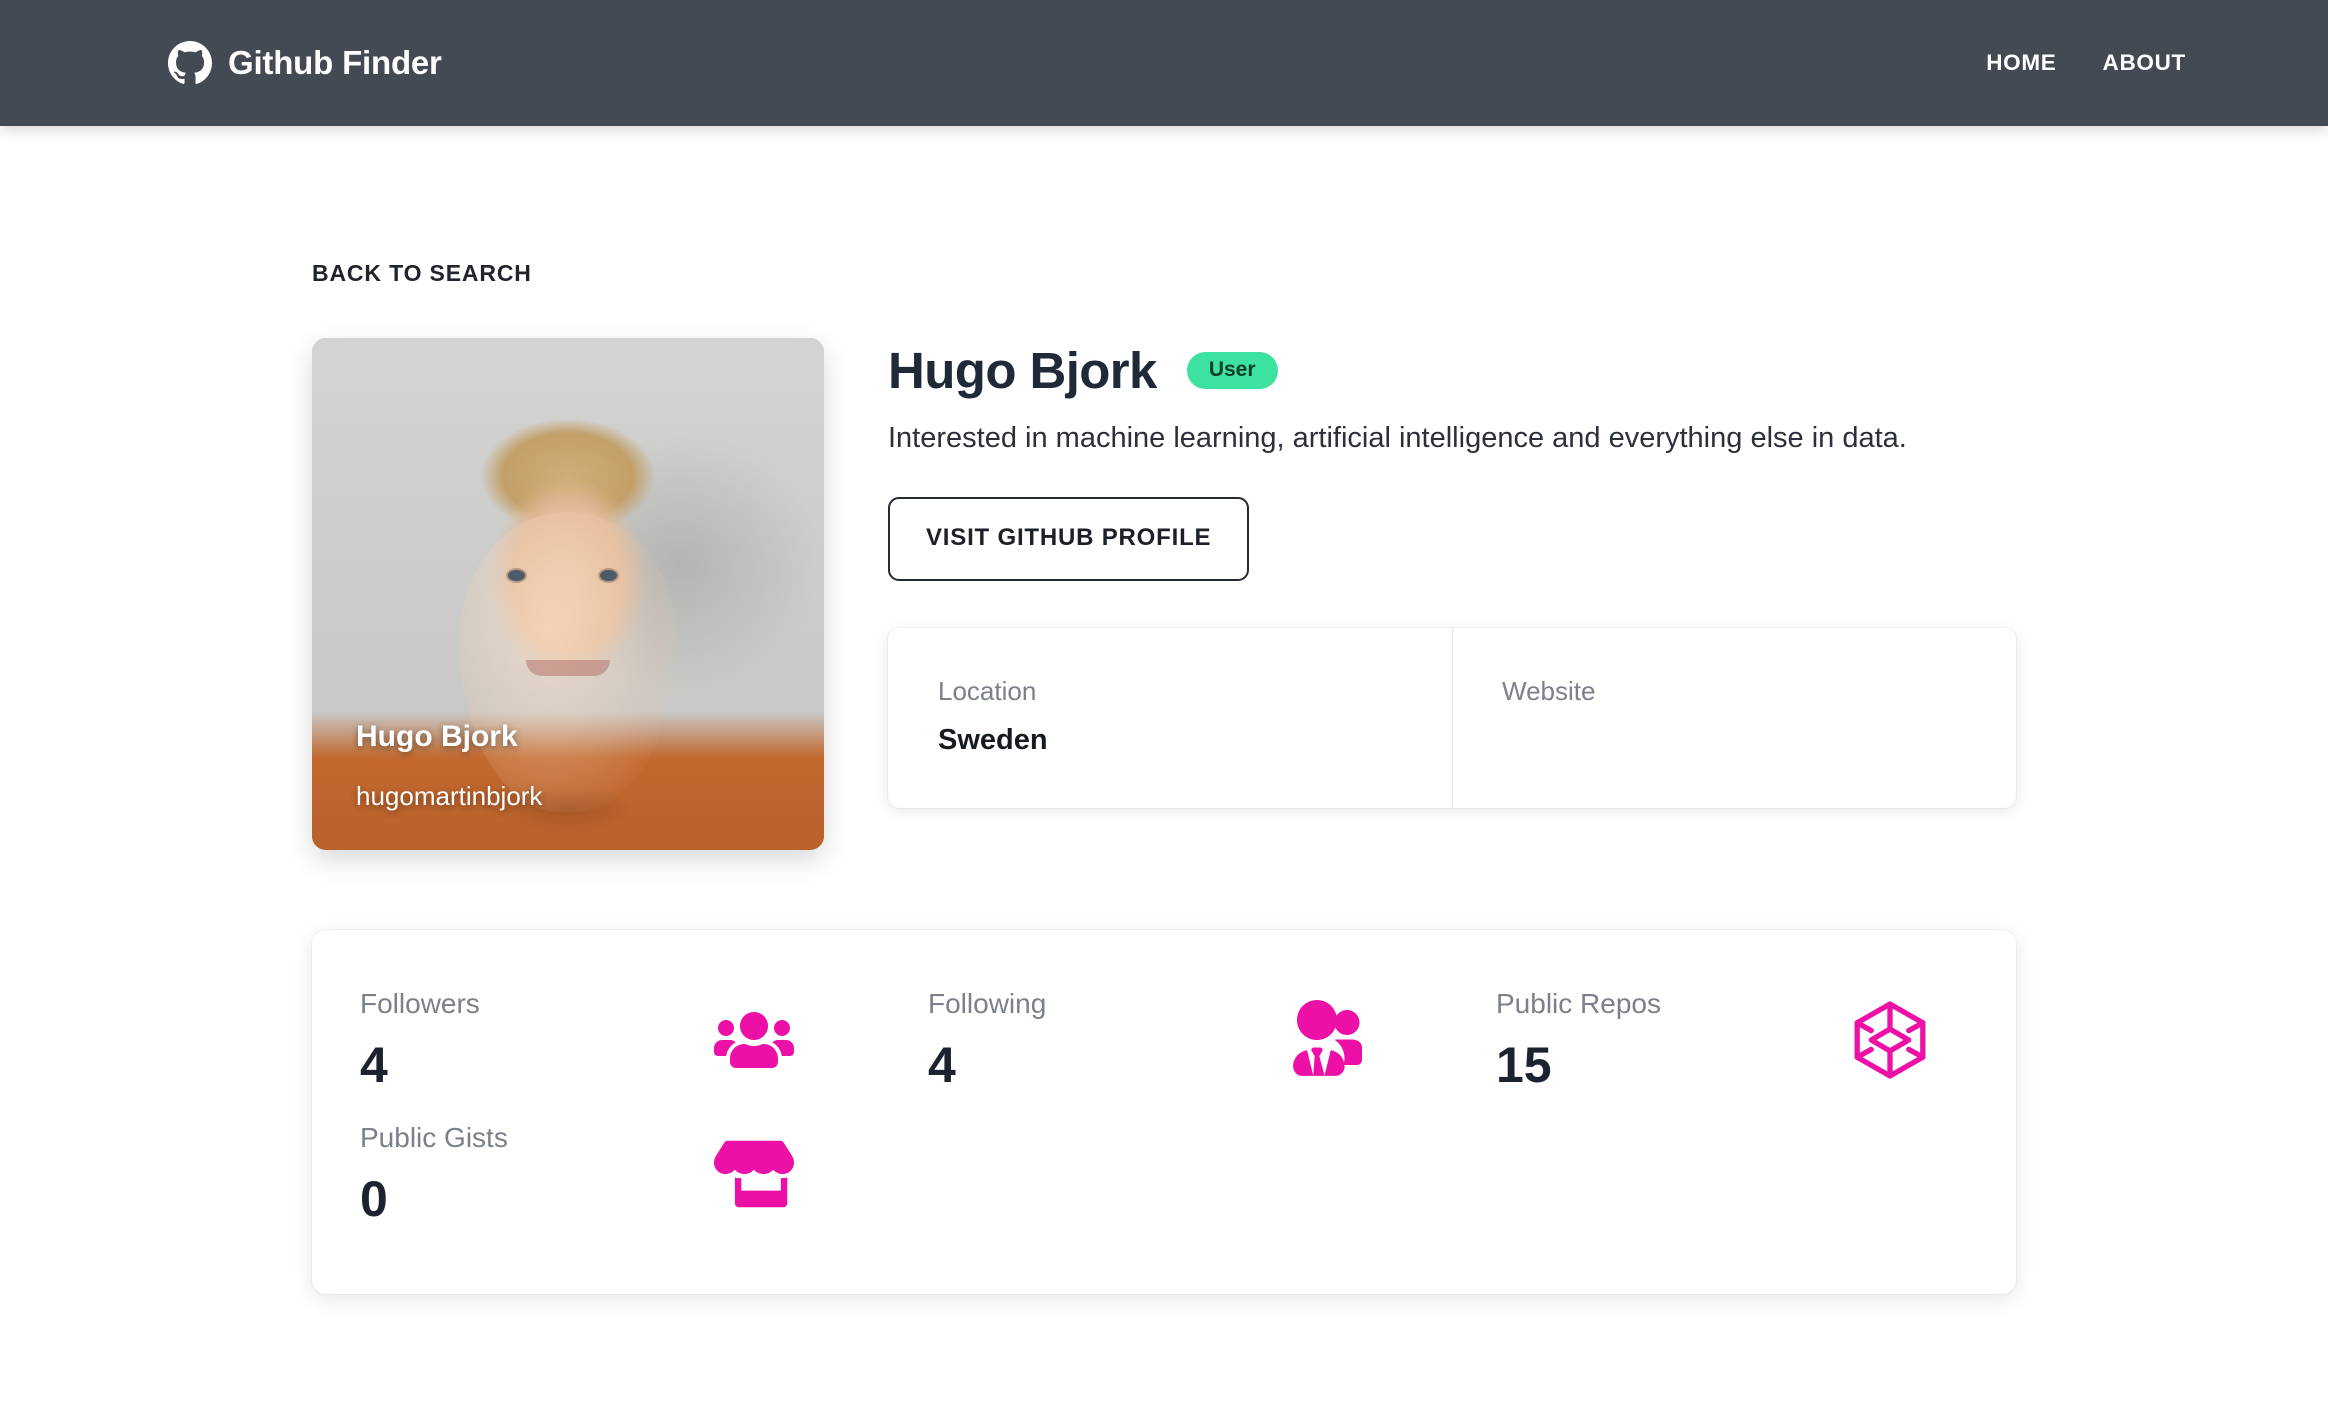  I want to click on stat-following: Following 4, so click(1164, 1040).